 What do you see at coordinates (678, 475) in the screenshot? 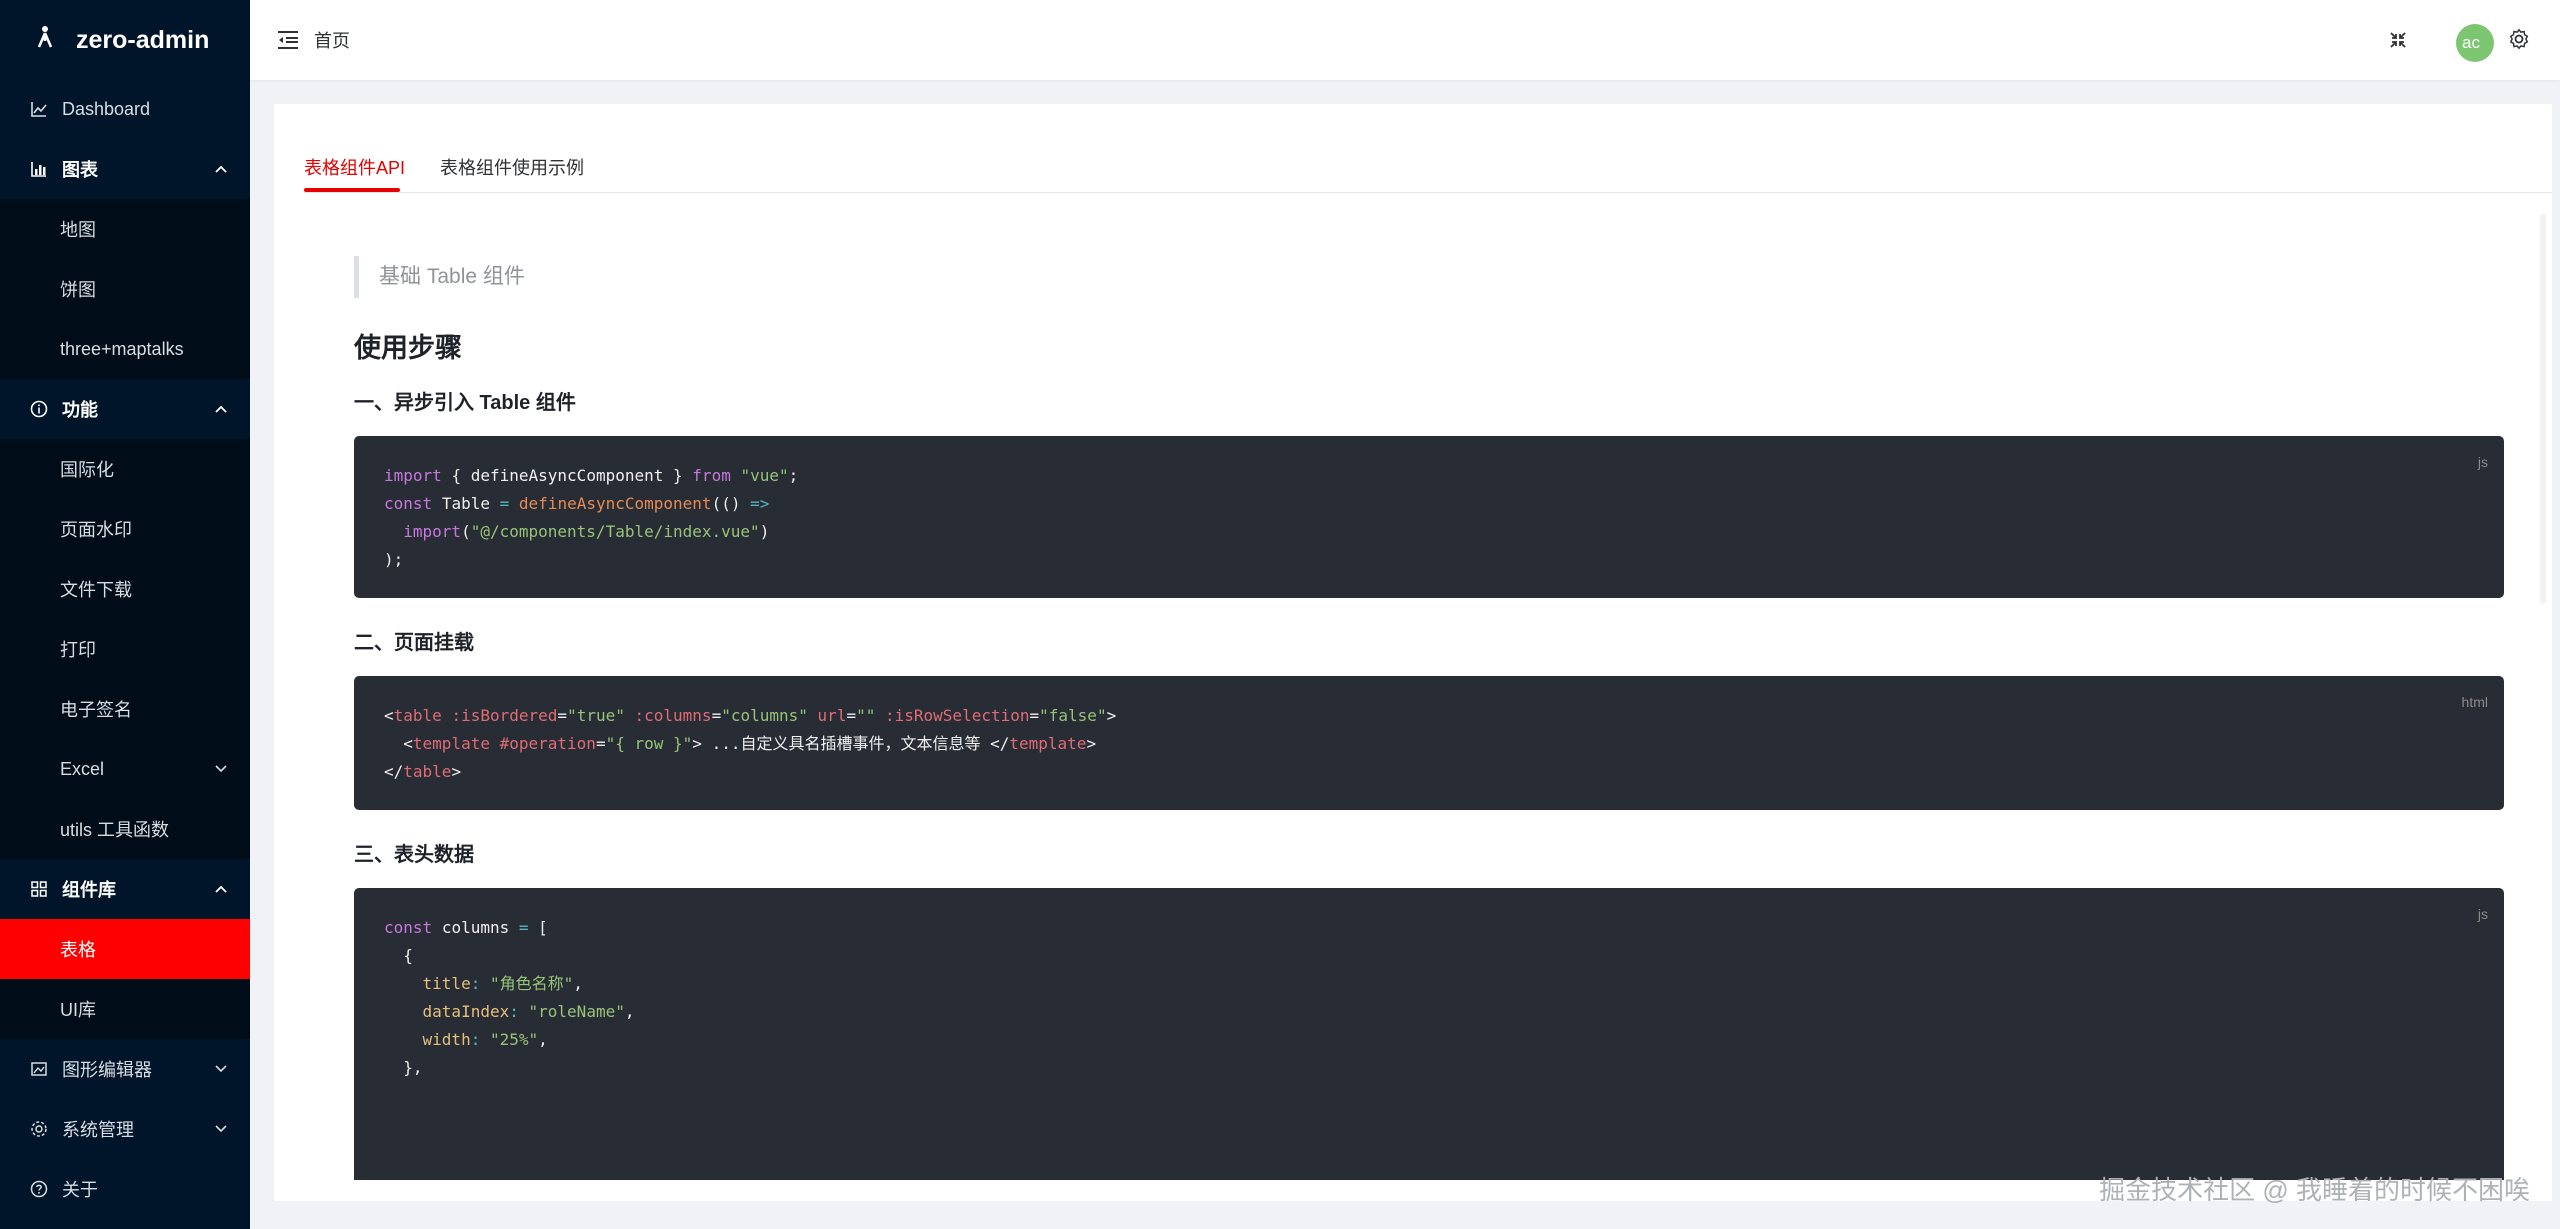
I see `code-token: }` at bounding box center [678, 475].